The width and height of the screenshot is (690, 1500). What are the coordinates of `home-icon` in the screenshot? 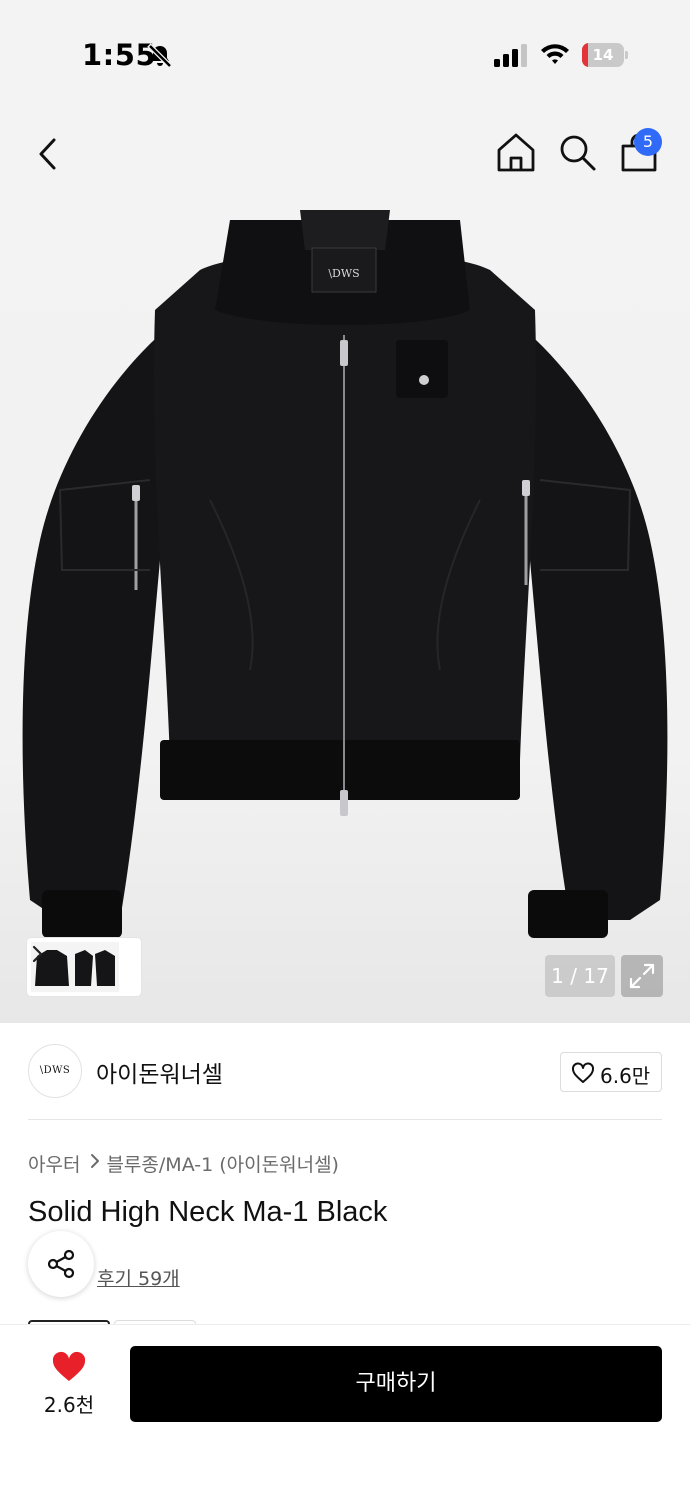 It's located at (516, 152).